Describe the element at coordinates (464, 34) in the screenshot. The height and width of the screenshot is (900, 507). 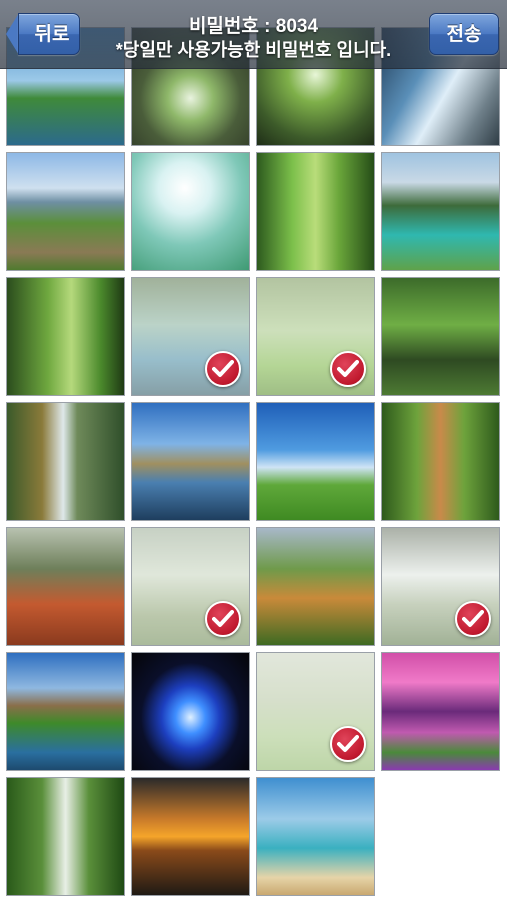
I see `send-button: 전송` at that location.